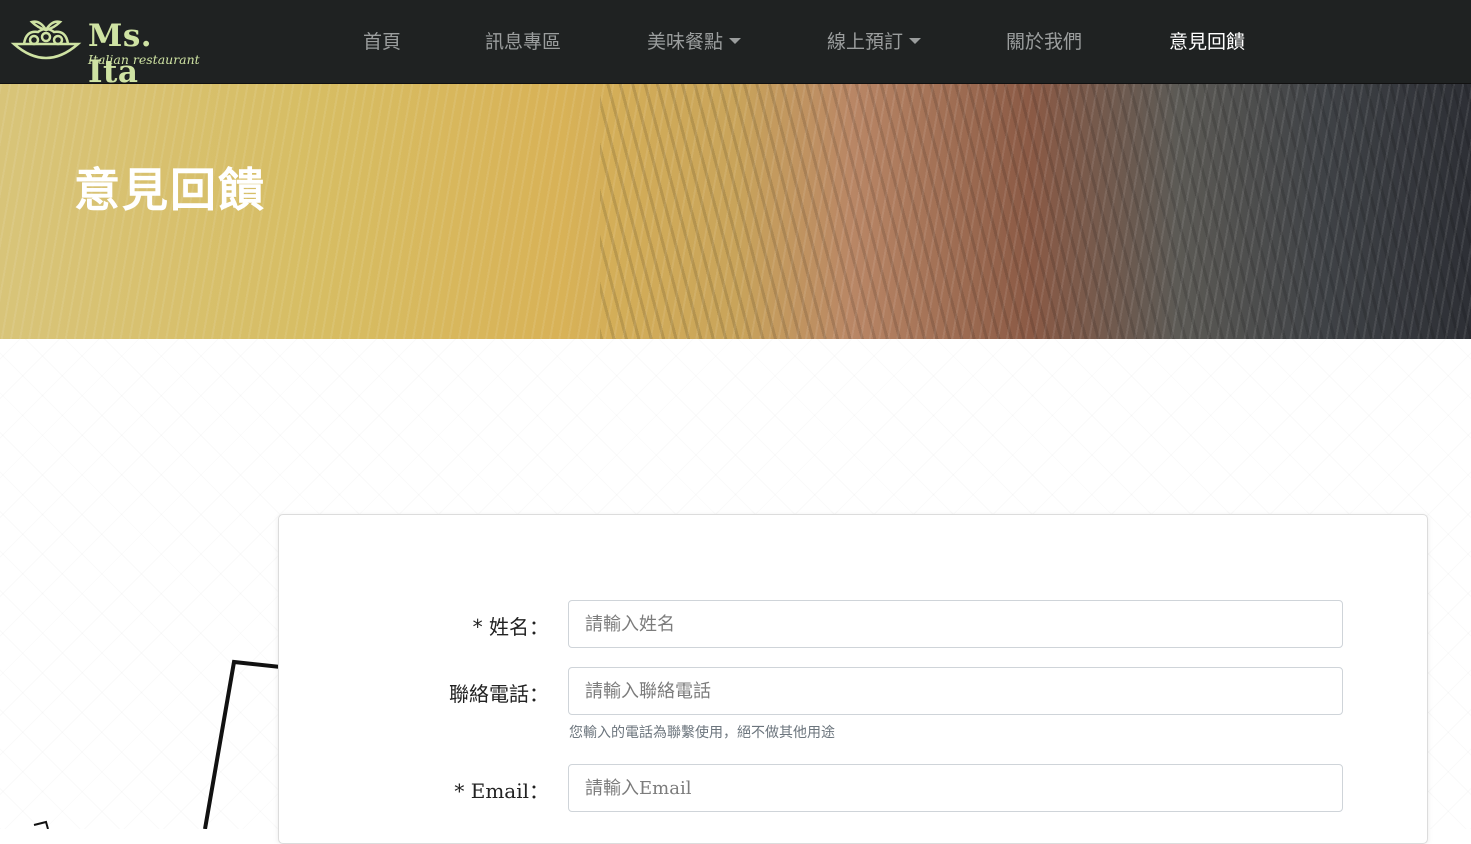  What do you see at coordinates (501, 791) in the screenshot?
I see `email-label: * Email：` at bounding box center [501, 791].